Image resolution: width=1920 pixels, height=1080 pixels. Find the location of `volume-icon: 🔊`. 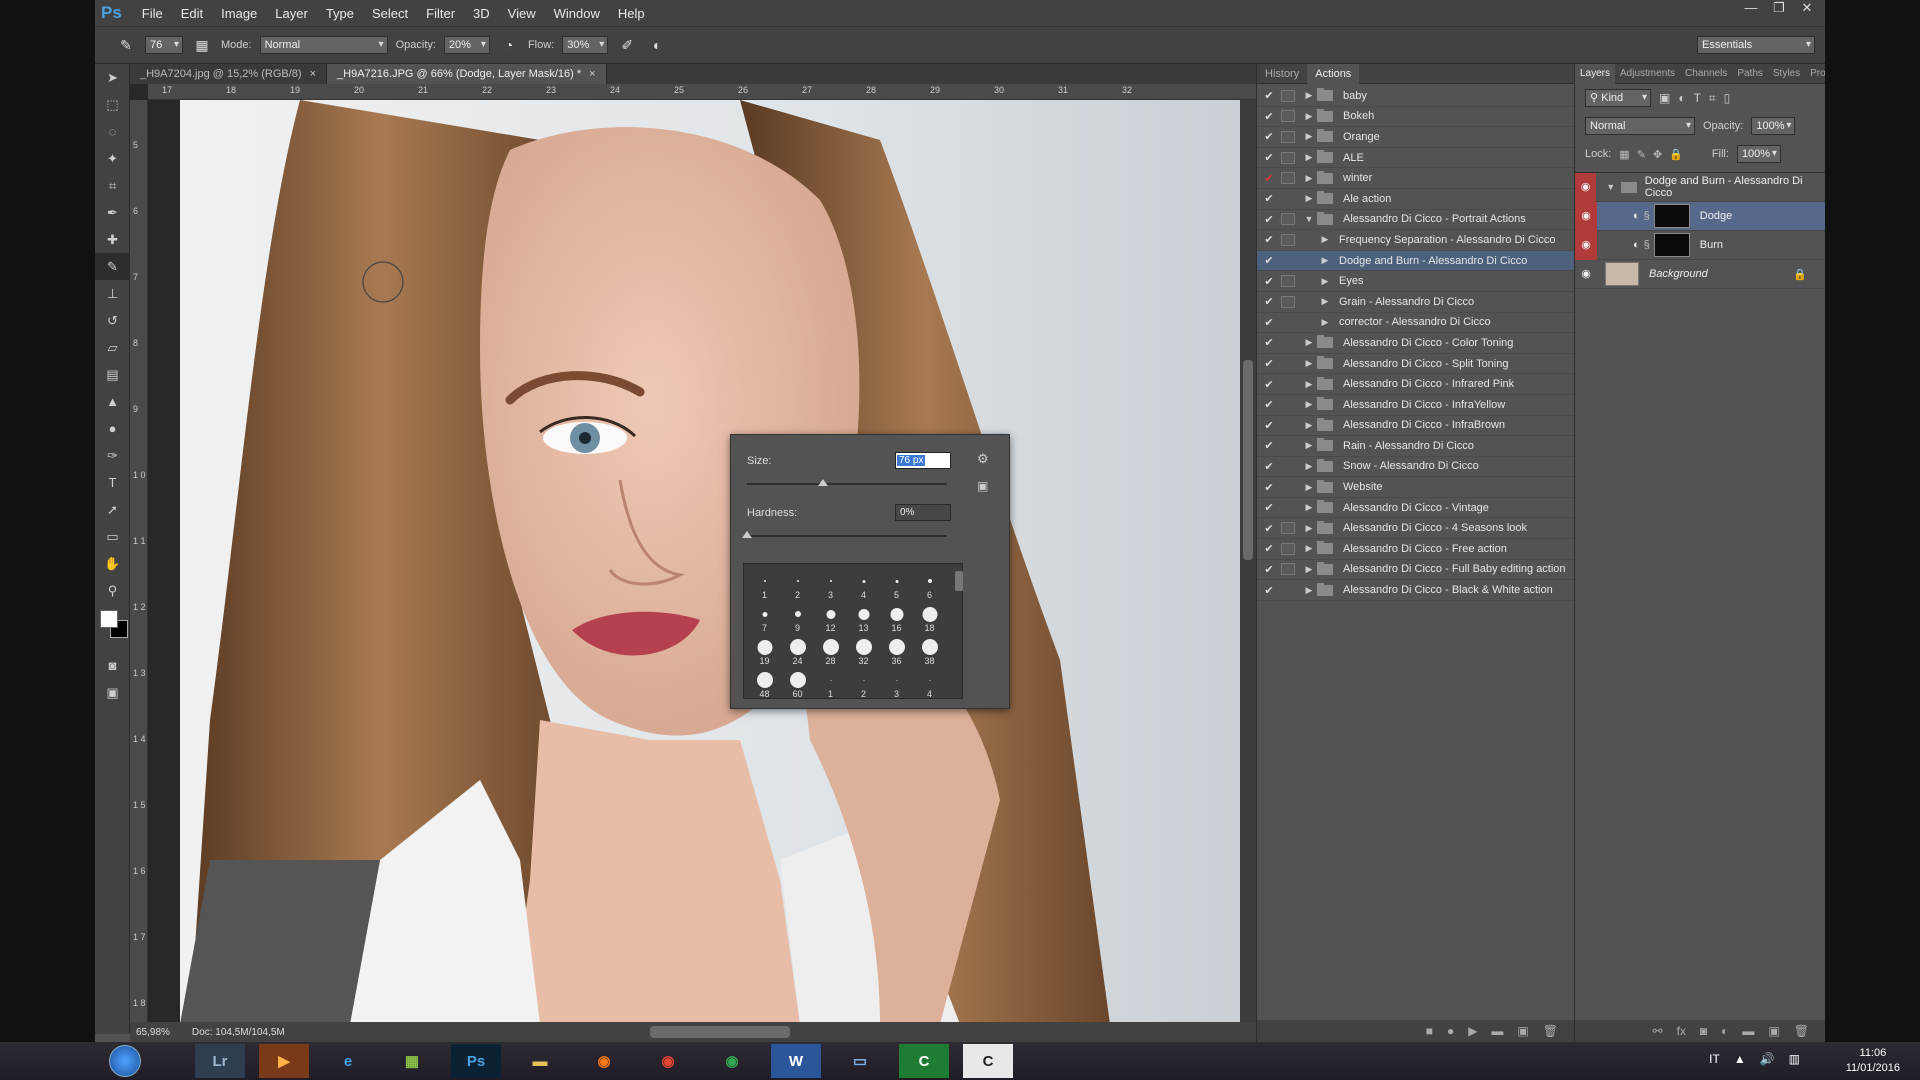

volume-icon: 🔊 is located at coordinates (1767, 1059).